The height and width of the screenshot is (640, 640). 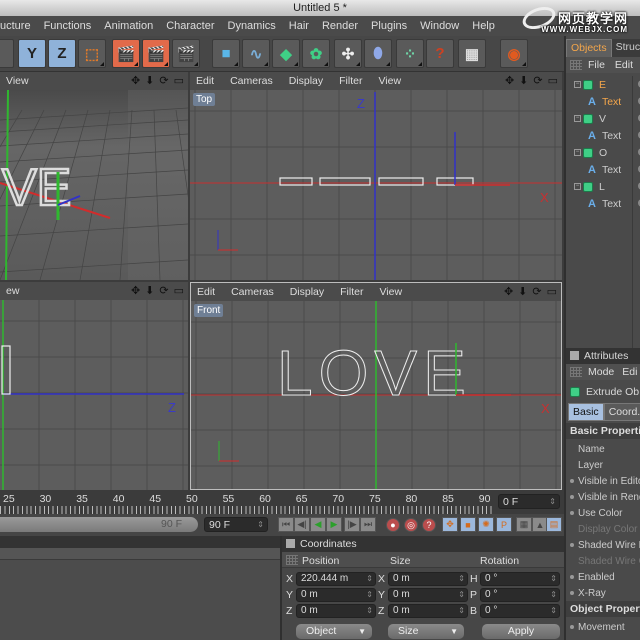 What do you see at coordinates (94, 386) in the screenshot?
I see `viewport-right: ew ✥ ⬇ ⟳ ▭ Z` at bounding box center [94, 386].